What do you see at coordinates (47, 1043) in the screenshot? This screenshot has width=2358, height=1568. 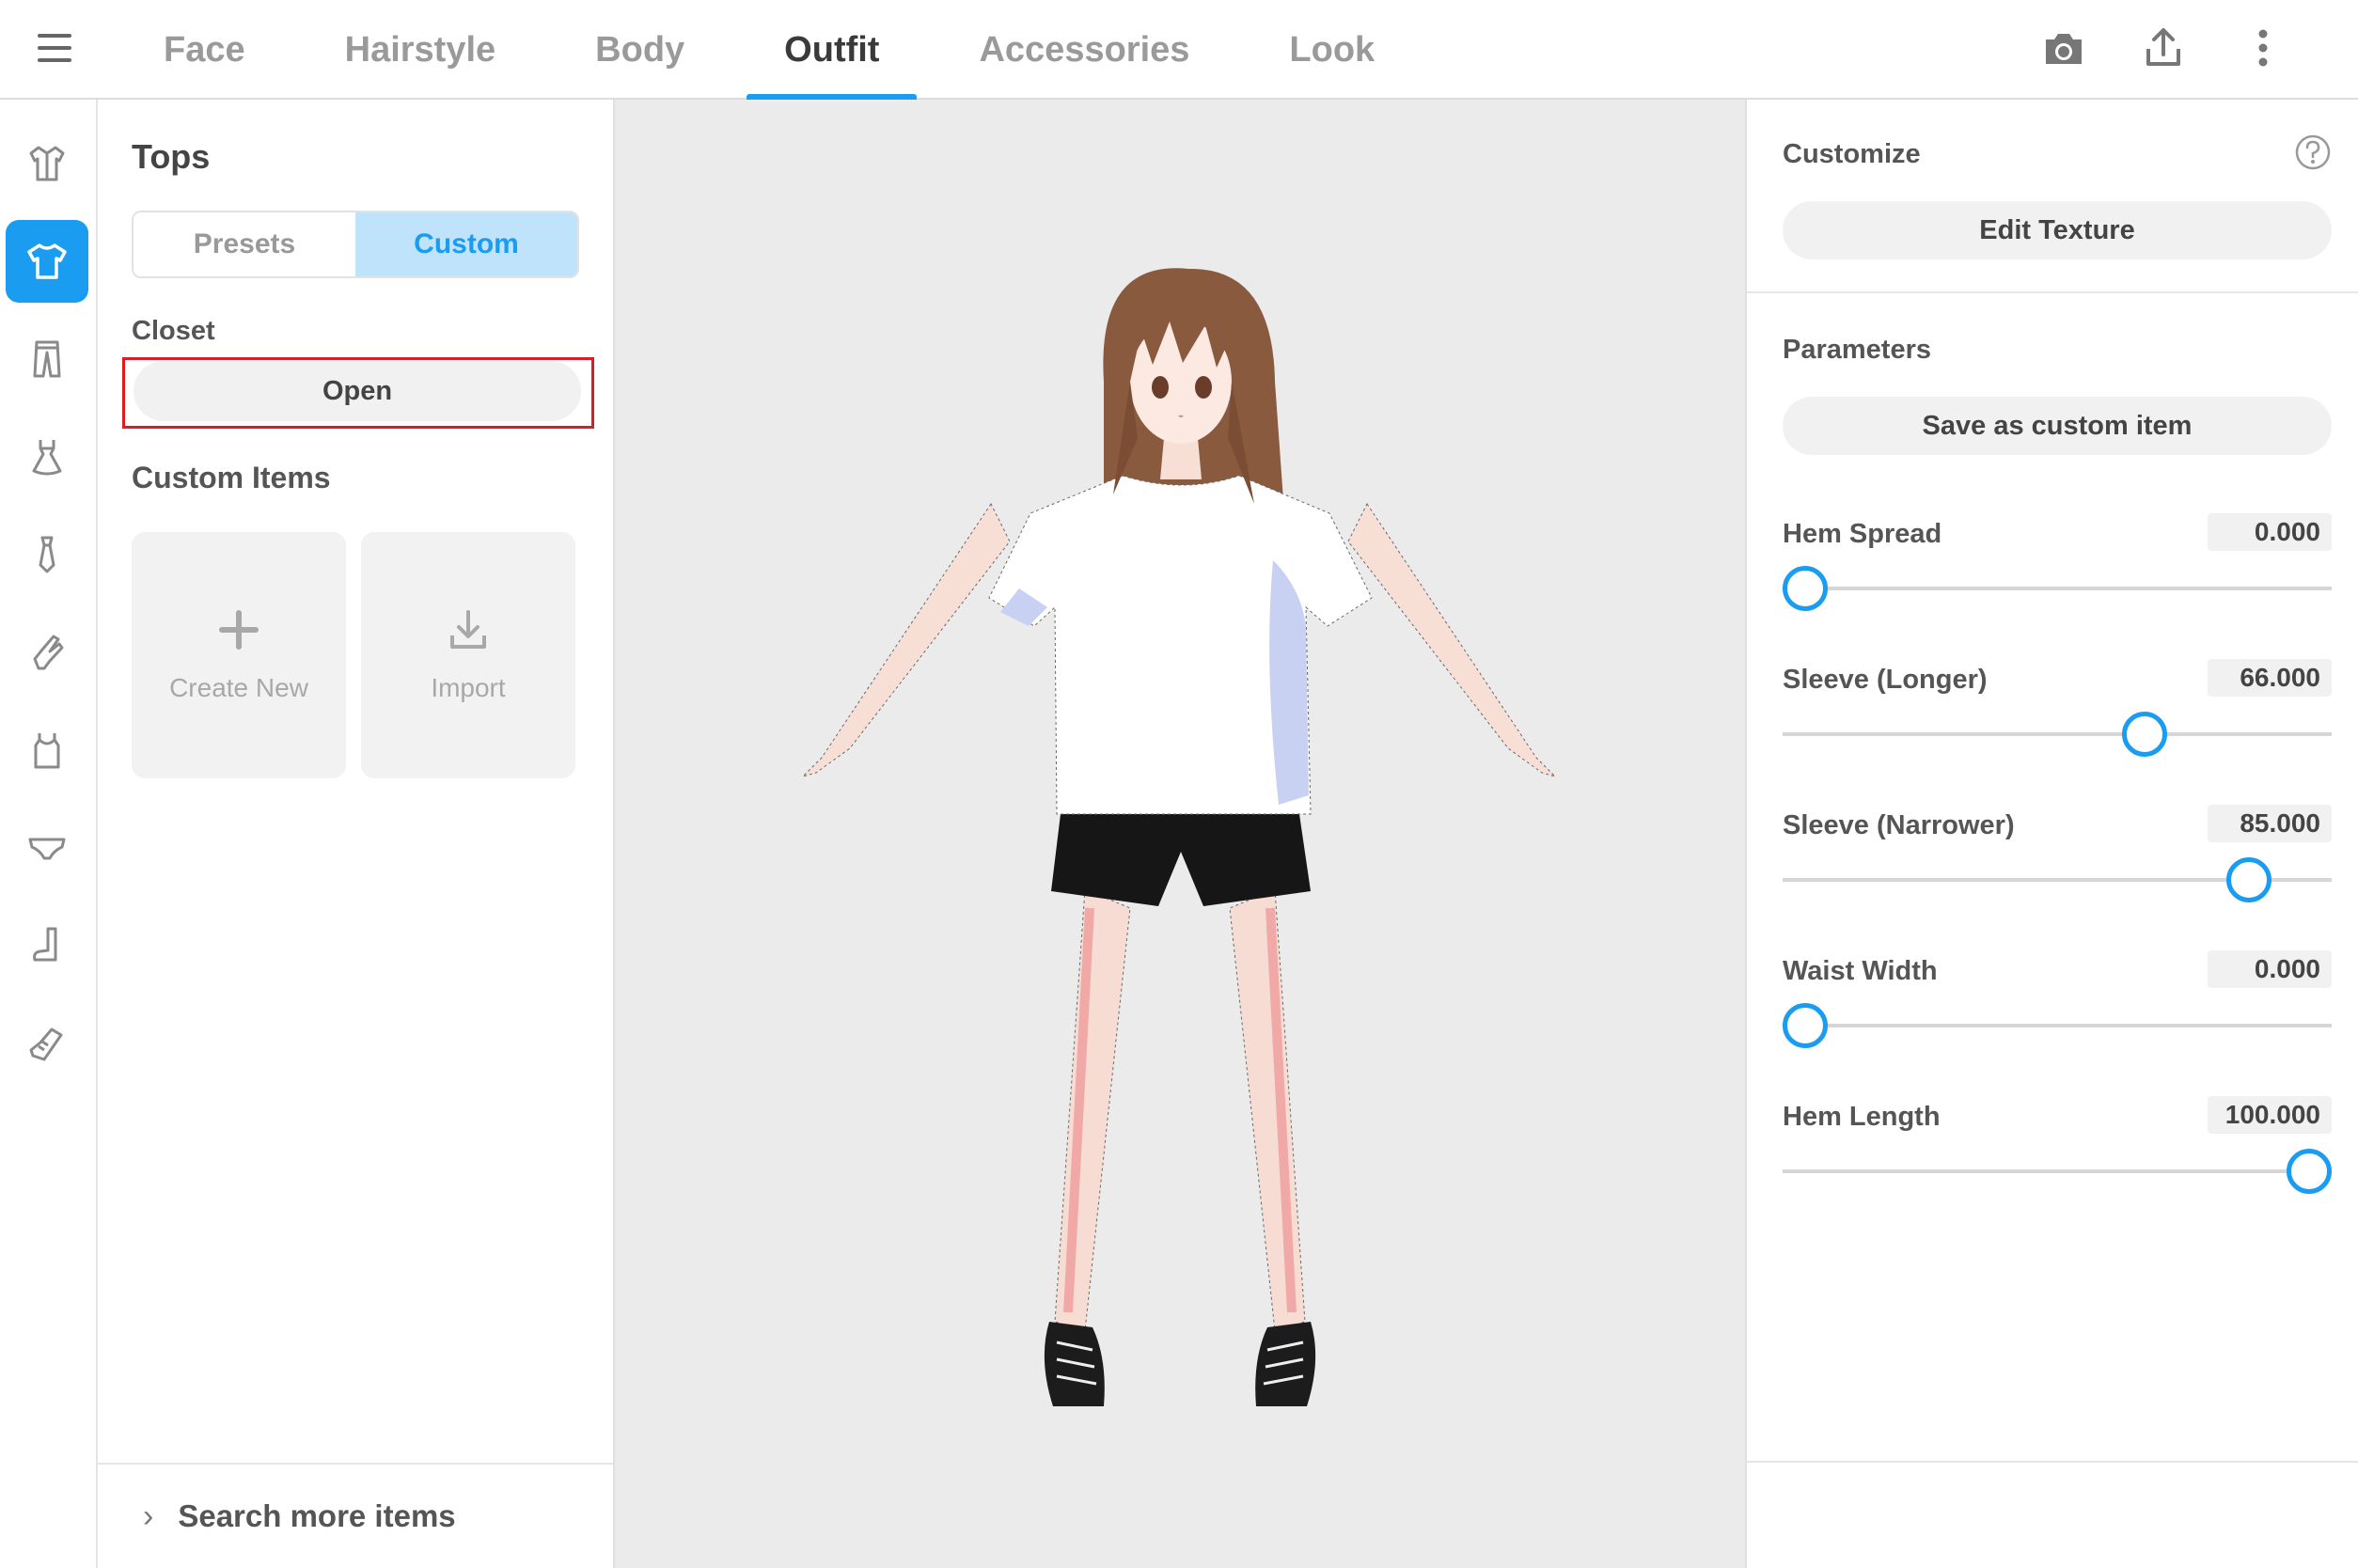 I see `shoes-icon` at bounding box center [47, 1043].